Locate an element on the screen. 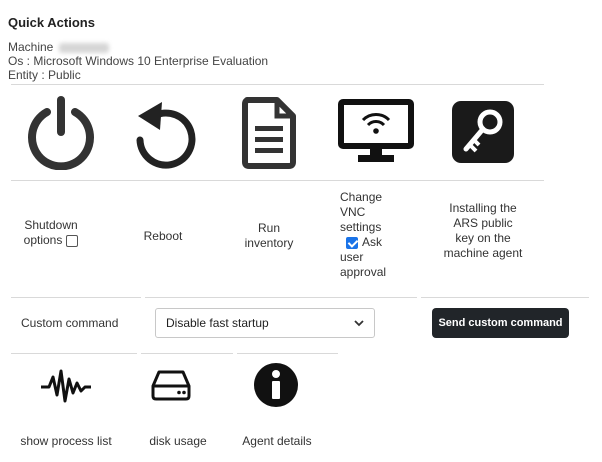 The image size is (602, 462). custom-command-select: Disable fast startup is located at coordinates (265, 323).